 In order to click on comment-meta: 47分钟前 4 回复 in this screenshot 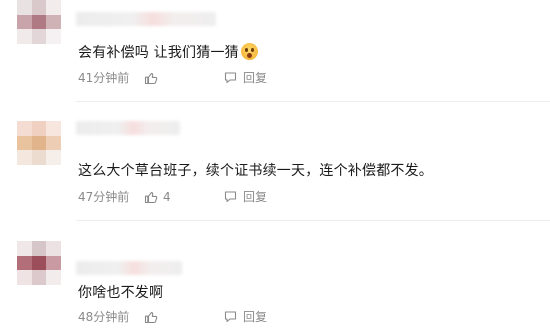, I will do `click(172, 196)`.